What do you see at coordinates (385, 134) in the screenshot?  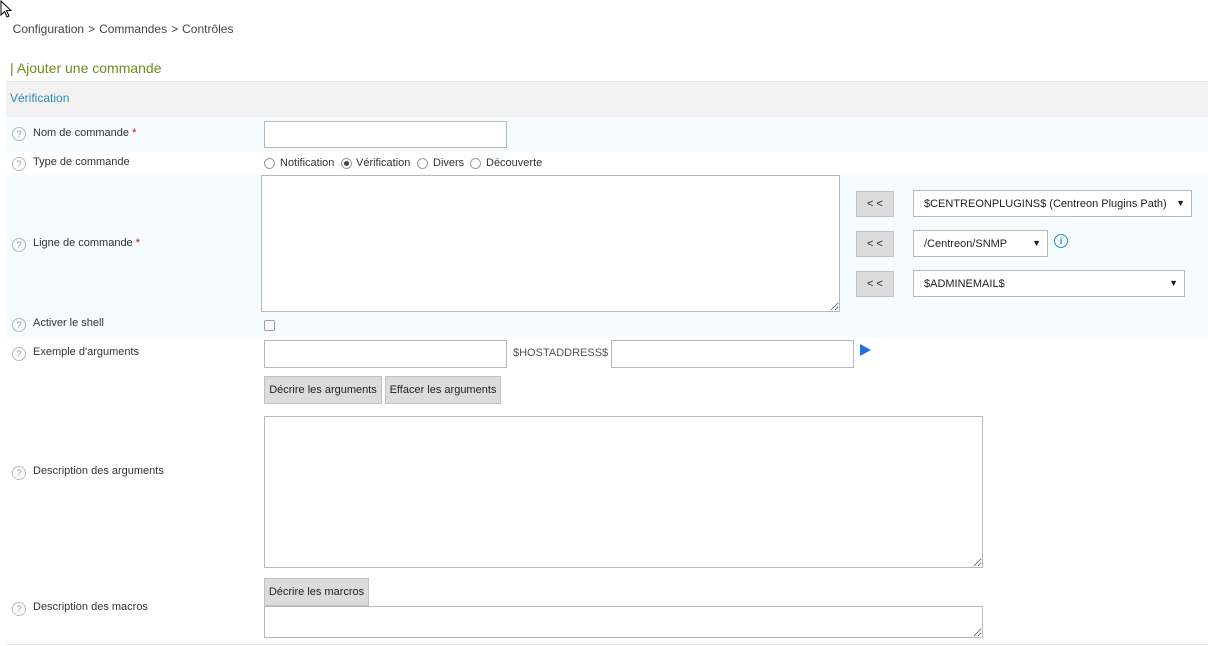 I see `nom-input` at bounding box center [385, 134].